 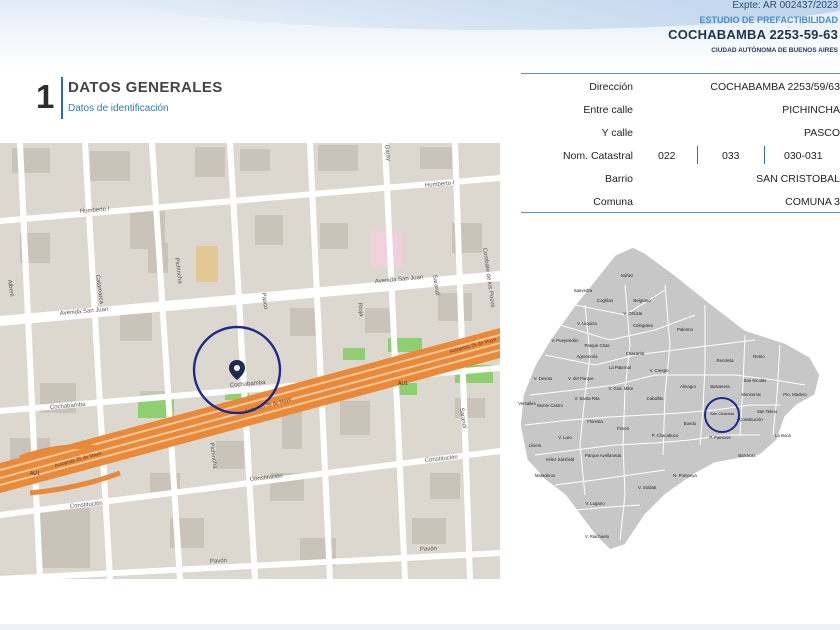 I want to click on footer-rule, so click(x=420, y=627).